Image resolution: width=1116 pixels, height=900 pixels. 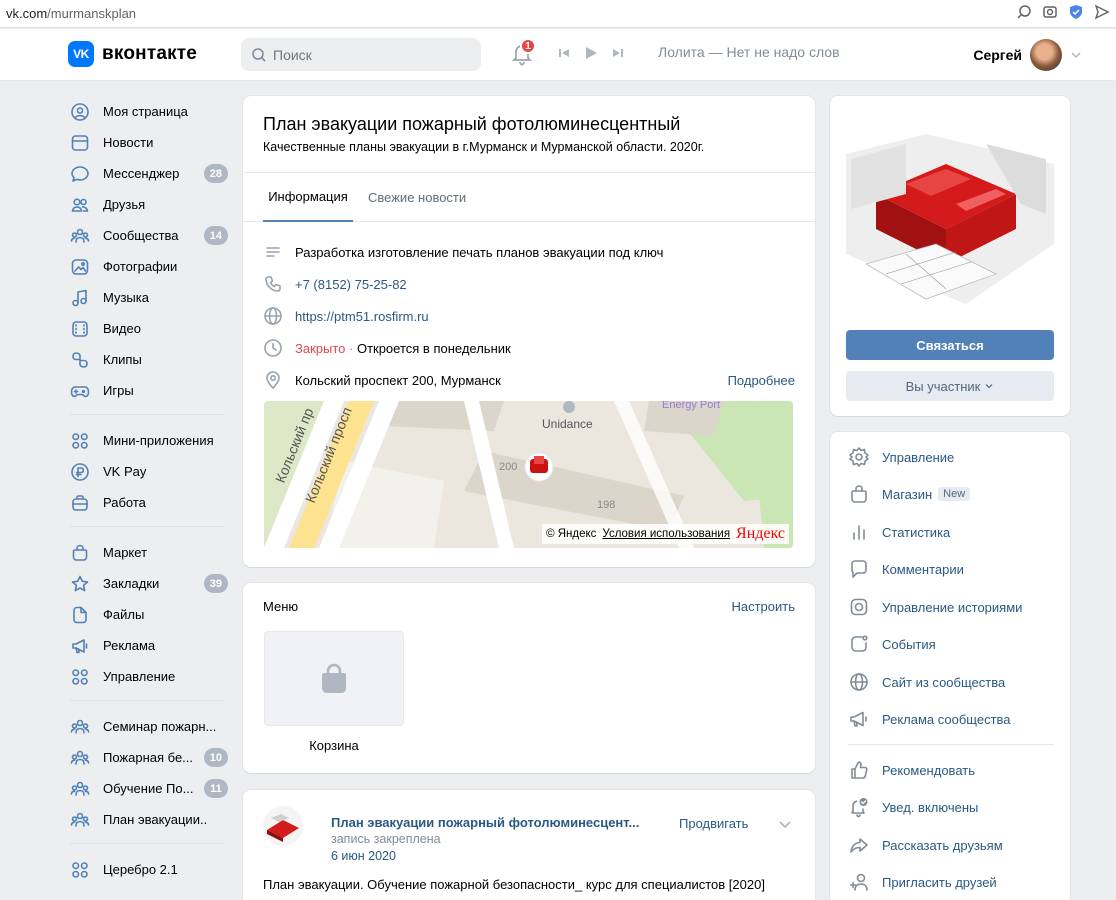 I want to click on tab-info: Информация, so click(x=308, y=197).